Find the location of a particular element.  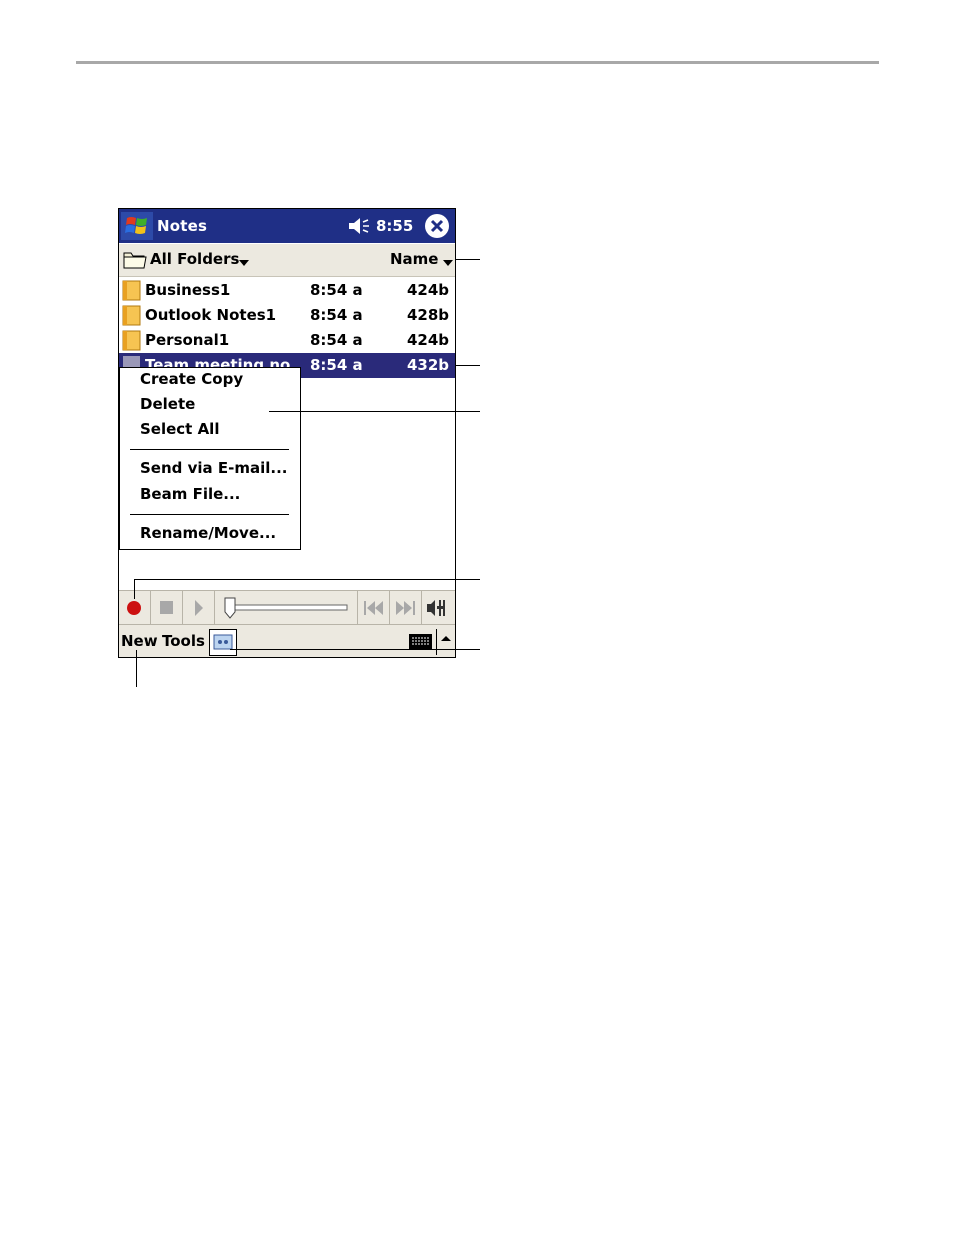

recording-toolbar is located at coordinates (287, 607).